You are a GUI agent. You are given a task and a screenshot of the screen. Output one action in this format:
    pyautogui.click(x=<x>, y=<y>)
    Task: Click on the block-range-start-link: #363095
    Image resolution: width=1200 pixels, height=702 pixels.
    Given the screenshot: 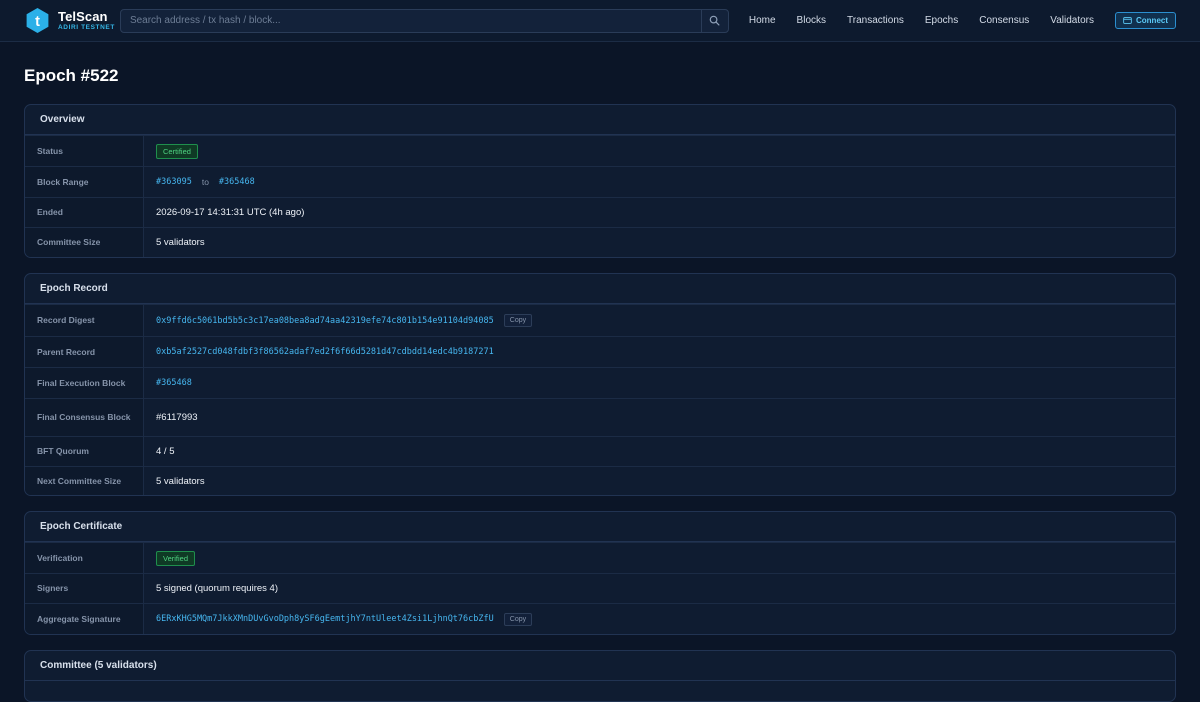 What is the action you would take?
    pyautogui.click(x=174, y=182)
    